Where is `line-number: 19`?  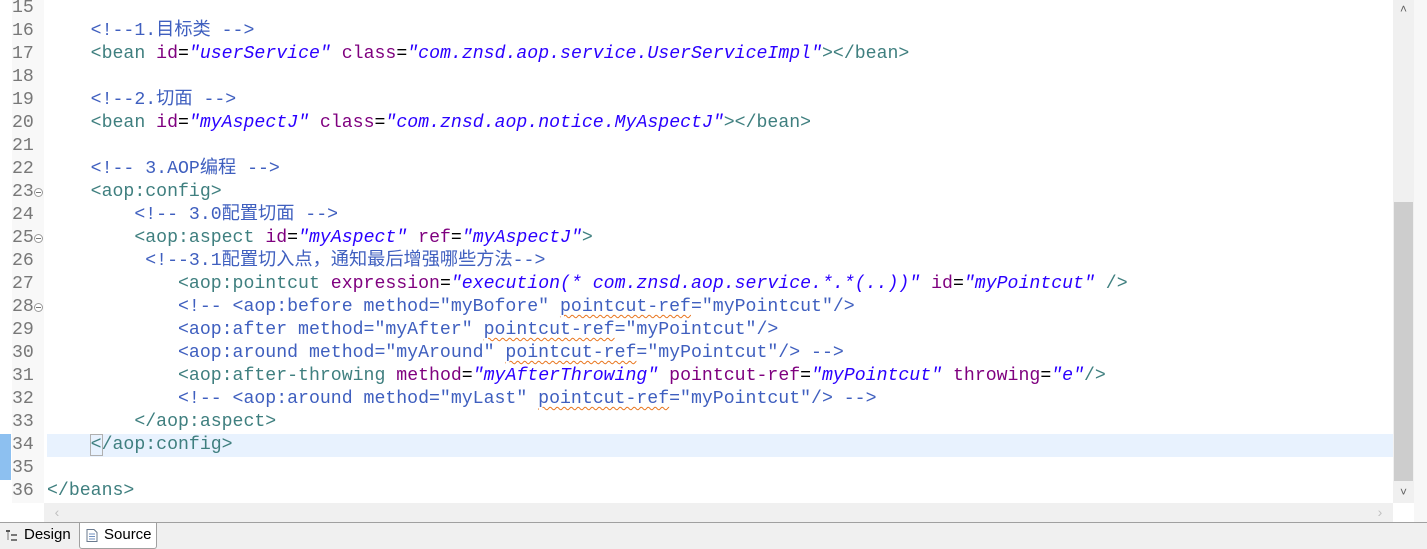 line-number: 19 is located at coordinates (23, 100).